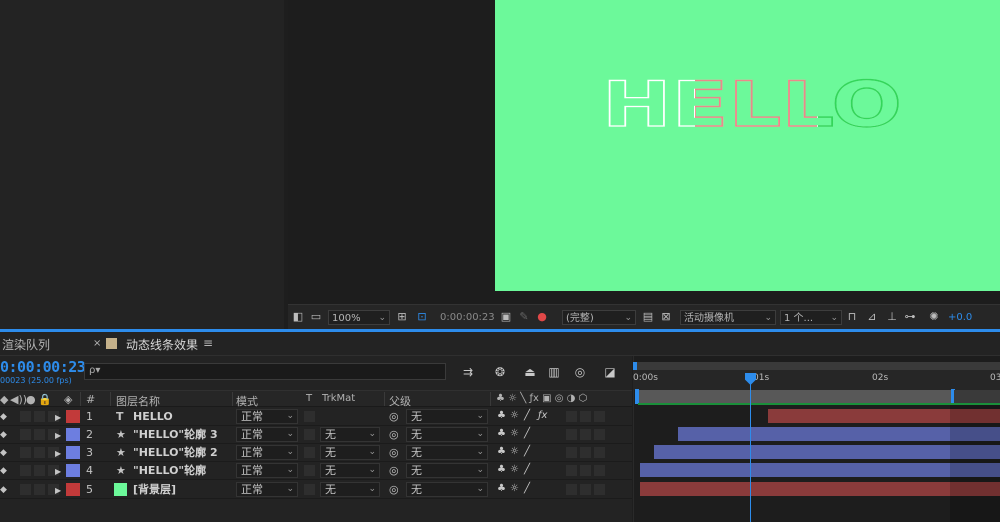  I want to click on layer-row: ◆ ▶ 5 [背景层] 正常 ⌄ 无 ⌄ ◎ 无 ⌄ ♣ ☼ ╱, so click(316, 490).